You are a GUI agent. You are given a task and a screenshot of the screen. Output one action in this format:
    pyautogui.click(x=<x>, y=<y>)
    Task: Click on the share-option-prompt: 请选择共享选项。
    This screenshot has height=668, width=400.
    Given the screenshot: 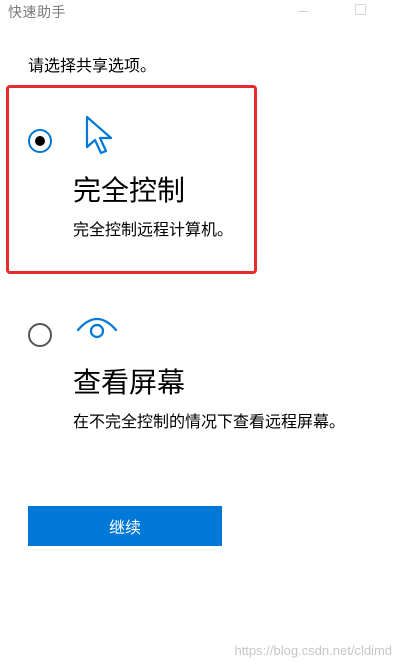 What is the action you would take?
    pyautogui.click(x=92, y=65)
    